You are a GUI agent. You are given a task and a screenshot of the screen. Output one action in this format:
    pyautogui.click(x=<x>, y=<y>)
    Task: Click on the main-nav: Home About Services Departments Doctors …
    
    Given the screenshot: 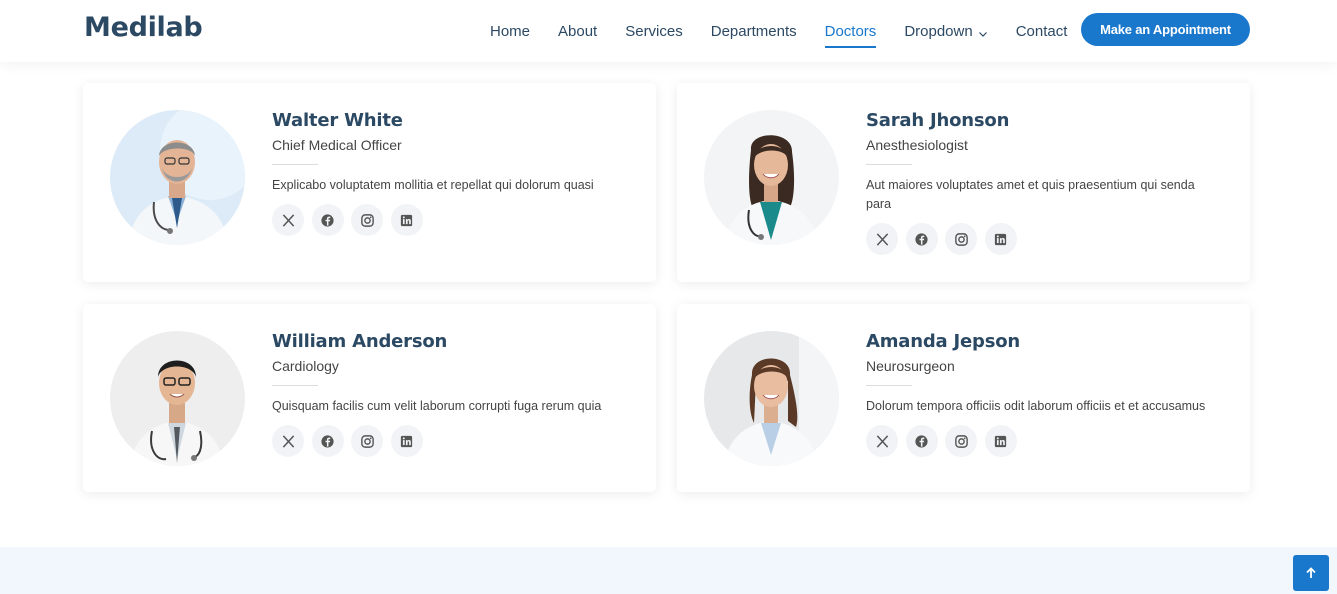 What is the action you would take?
    pyautogui.click(x=778, y=31)
    